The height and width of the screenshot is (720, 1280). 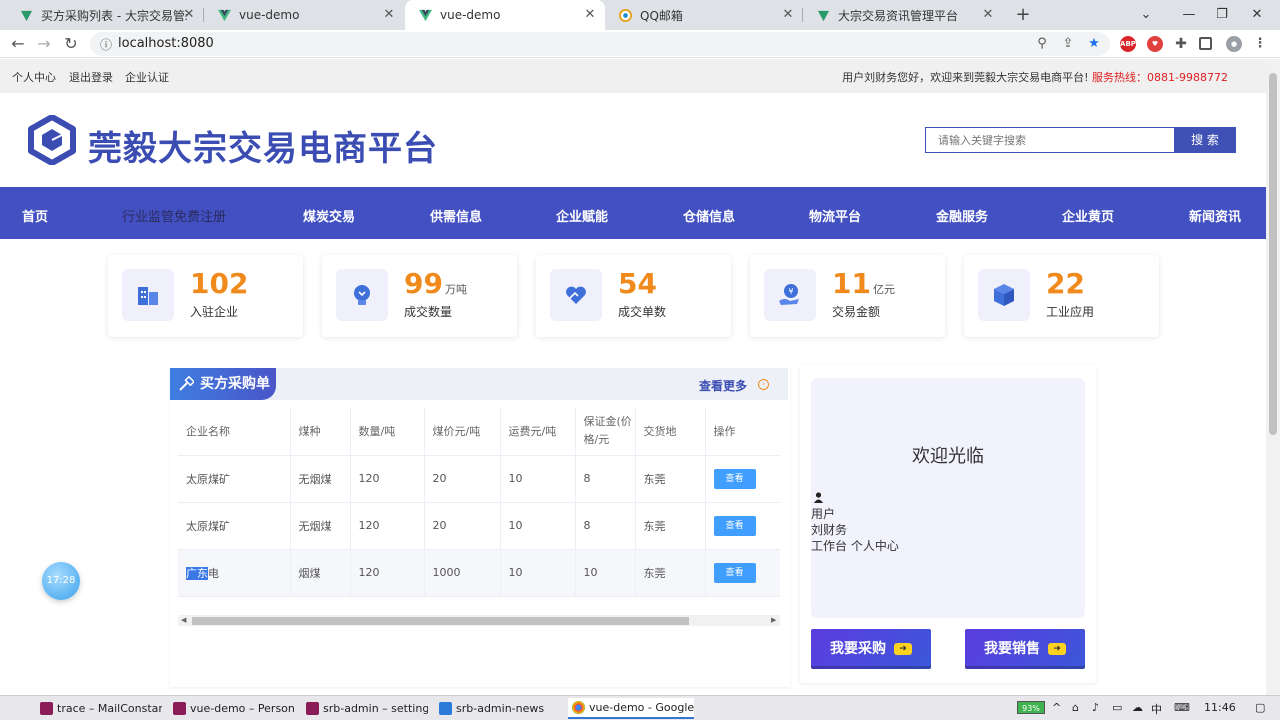 I want to click on stat-label: 成交单数, so click(x=642, y=312).